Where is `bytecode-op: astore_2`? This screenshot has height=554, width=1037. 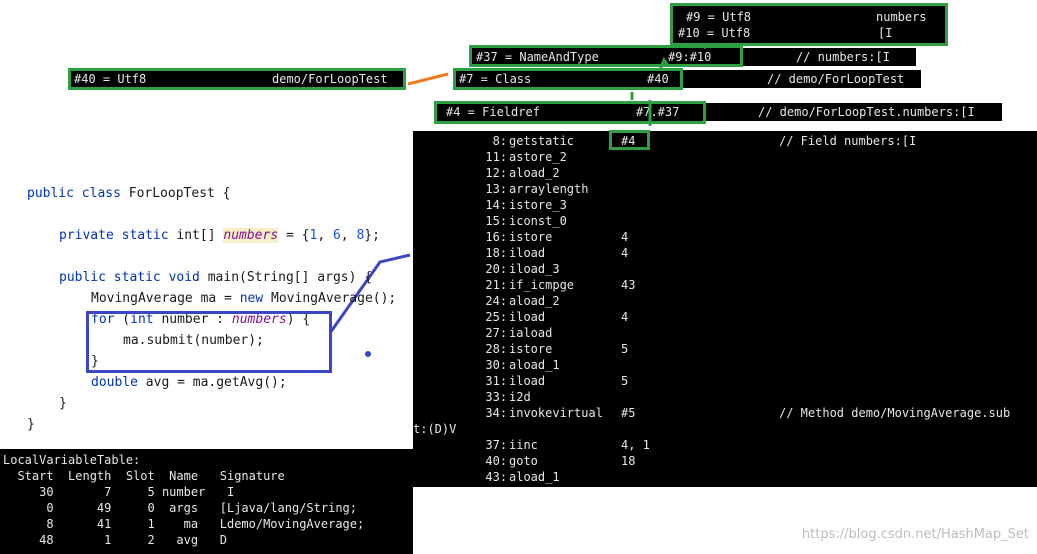 bytecode-op: astore_2 is located at coordinates (538, 157).